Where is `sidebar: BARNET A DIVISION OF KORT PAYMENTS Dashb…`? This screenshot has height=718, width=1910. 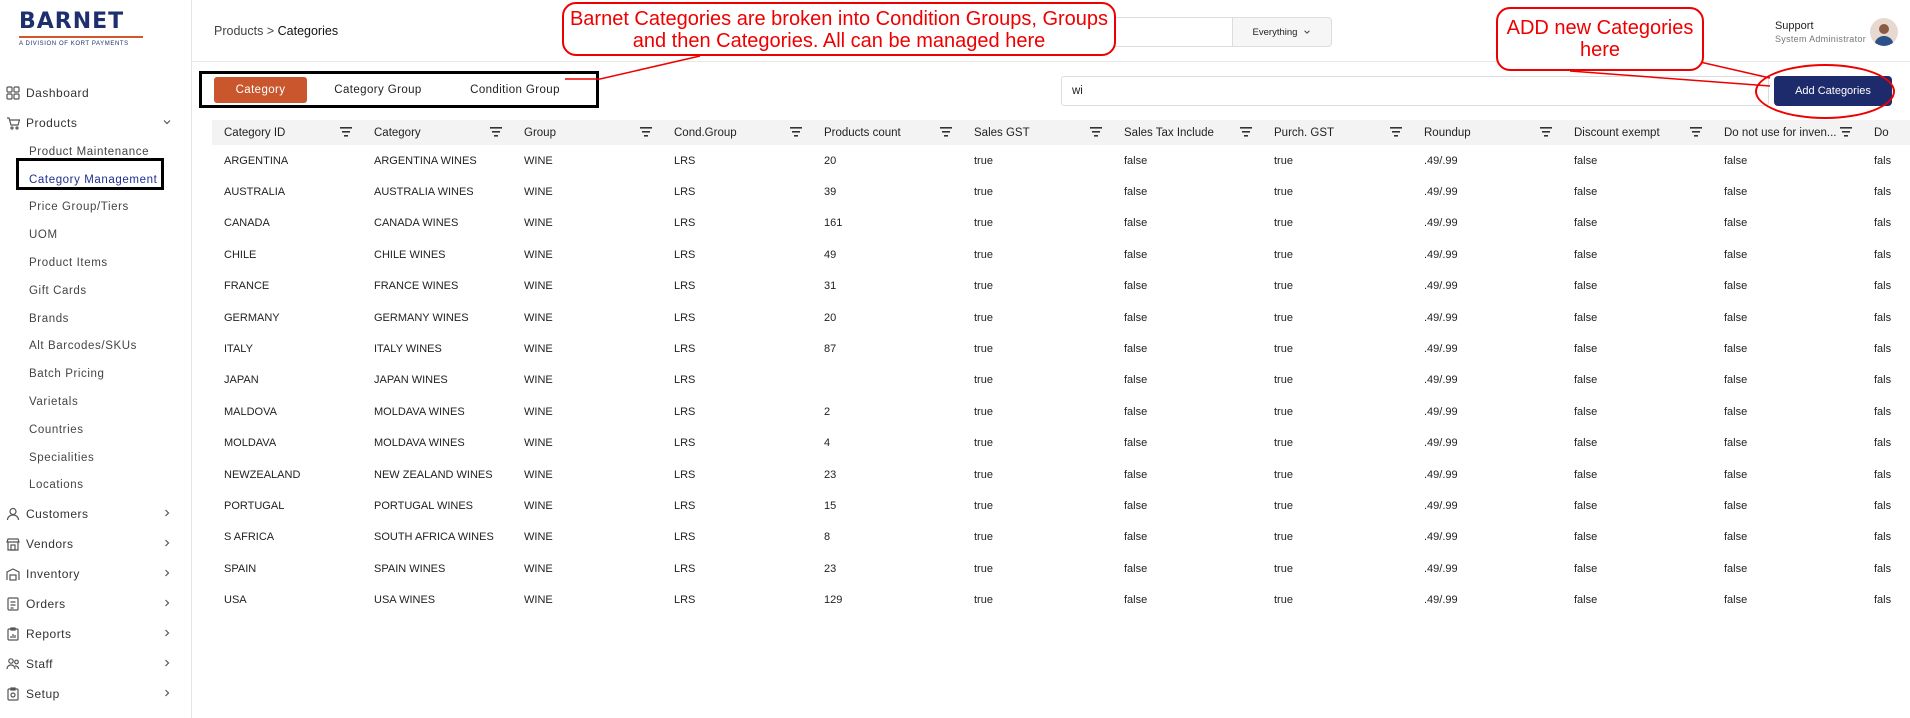 sidebar: BARNET A DIVISION OF KORT PAYMENTS Dashb… is located at coordinates (96, 359).